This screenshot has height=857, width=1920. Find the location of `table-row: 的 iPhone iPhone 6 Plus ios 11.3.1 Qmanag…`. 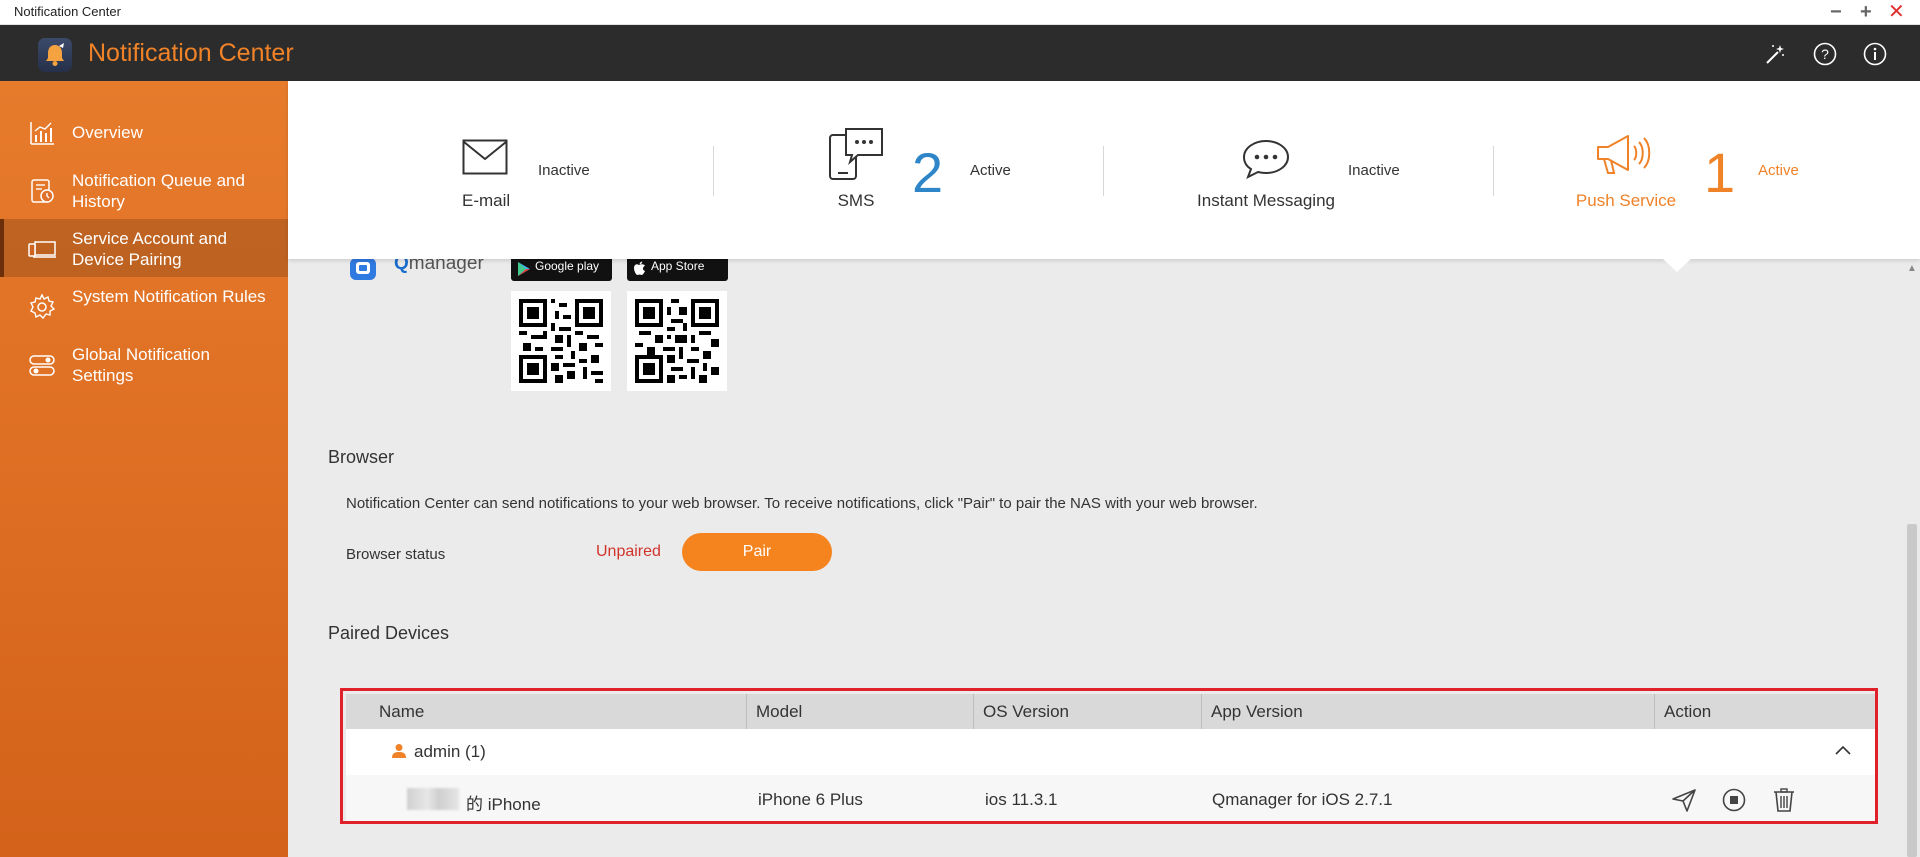

table-row: 的 iPhone iPhone 6 Plus ios 11.3.1 Qmanag… is located at coordinates (1112, 799).